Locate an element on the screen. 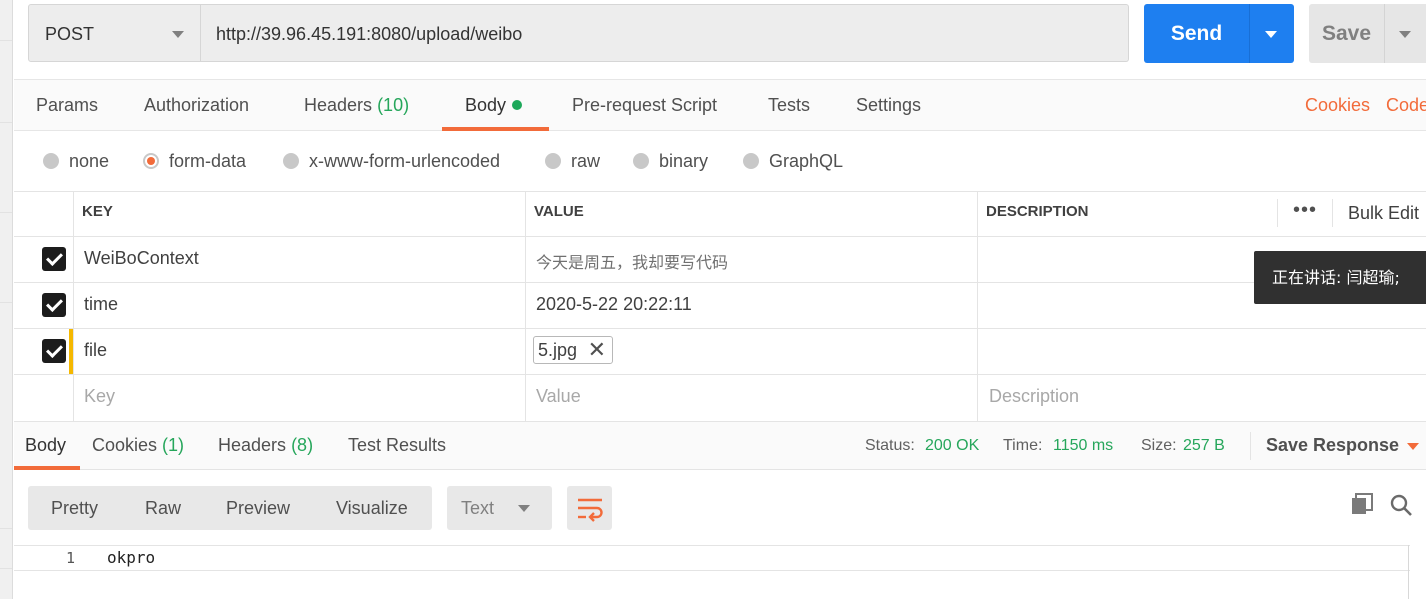 The image size is (1426, 599). tab-body: Body is located at coordinates (494, 105).